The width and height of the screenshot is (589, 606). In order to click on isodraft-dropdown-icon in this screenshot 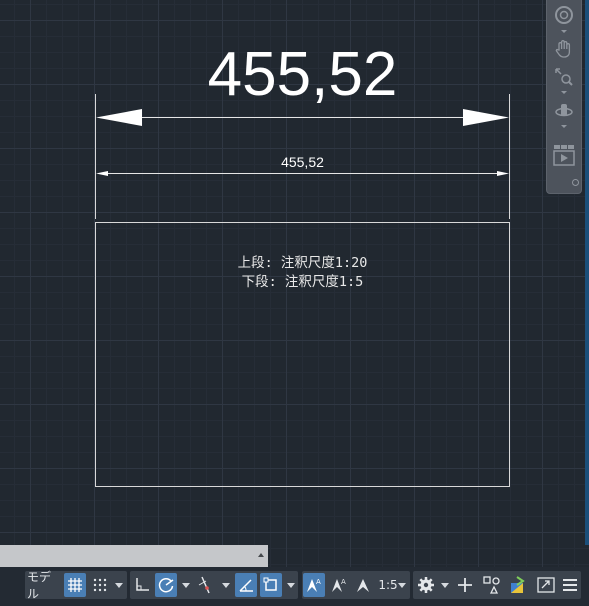, I will do `click(226, 585)`.